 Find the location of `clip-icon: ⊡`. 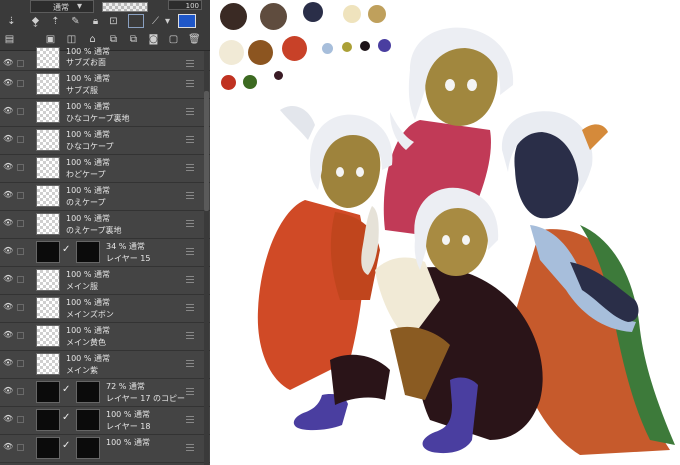

clip-icon: ⊡ is located at coordinates (113, 21).